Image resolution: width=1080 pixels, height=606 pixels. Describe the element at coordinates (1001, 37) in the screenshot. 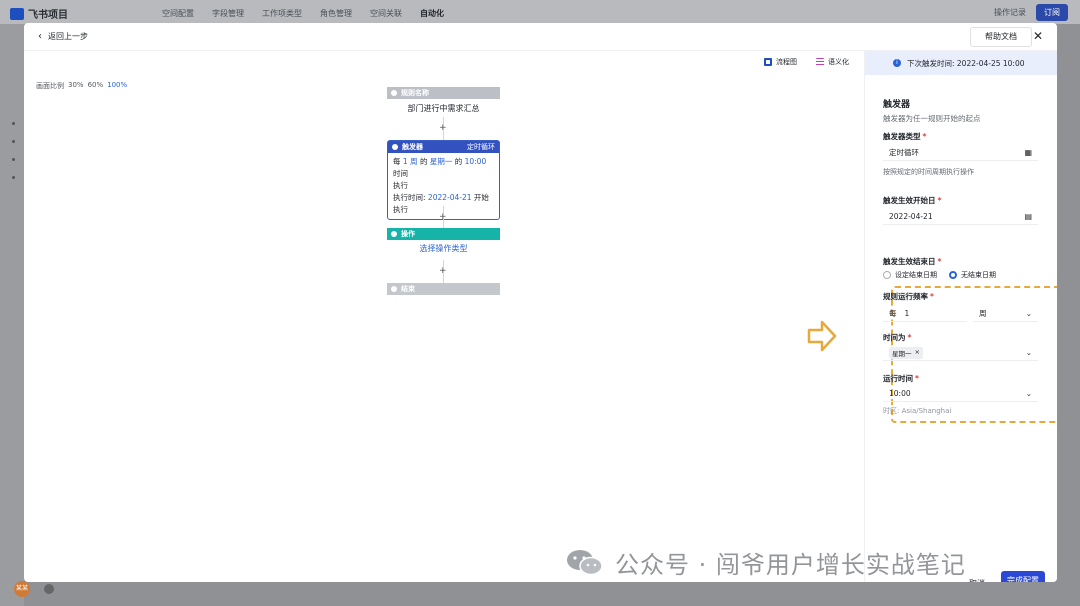

I see `help-doc-button: 帮助文档` at that location.